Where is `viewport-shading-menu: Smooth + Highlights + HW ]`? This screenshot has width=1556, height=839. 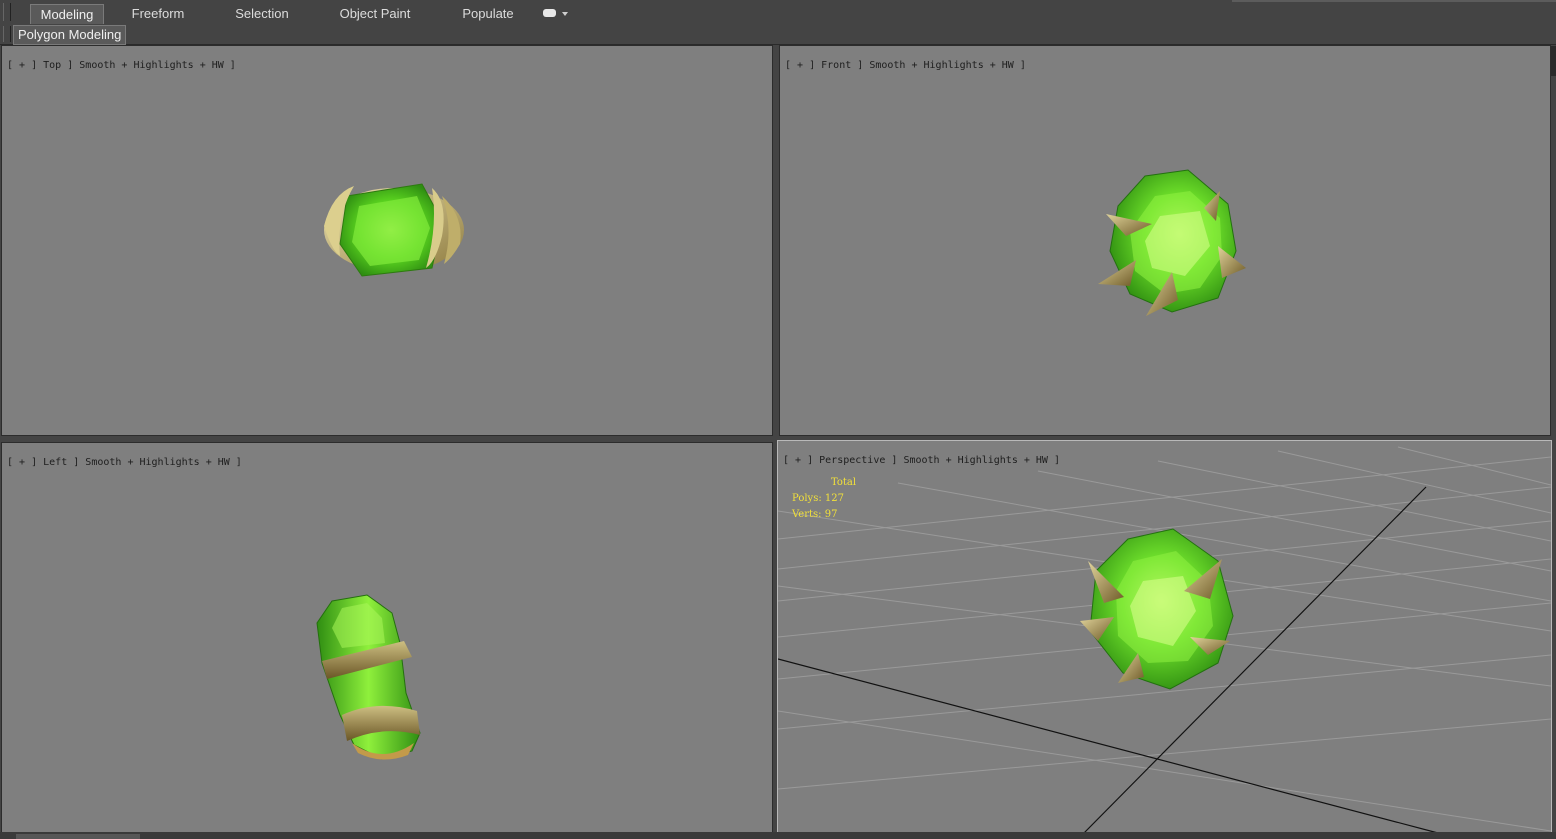 viewport-shading-menu: Smooth + Highlights + HW ] is located at coordinates (981, 460).